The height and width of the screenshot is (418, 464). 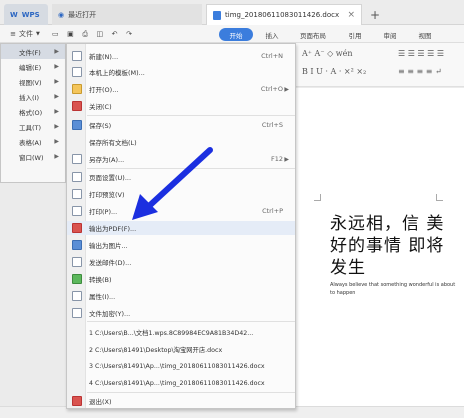 What do you see at coordinates (55, 34) in the screenshot?
I see `open-icon: ▭` at bounding box center [55, 34].